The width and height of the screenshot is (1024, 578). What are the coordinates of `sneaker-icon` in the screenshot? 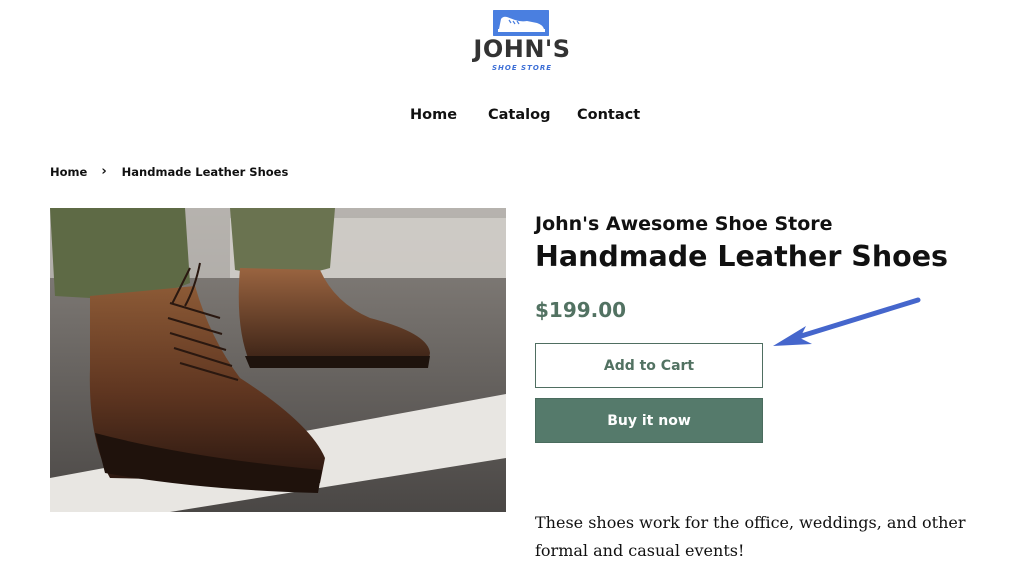 It's located at (521, 23).